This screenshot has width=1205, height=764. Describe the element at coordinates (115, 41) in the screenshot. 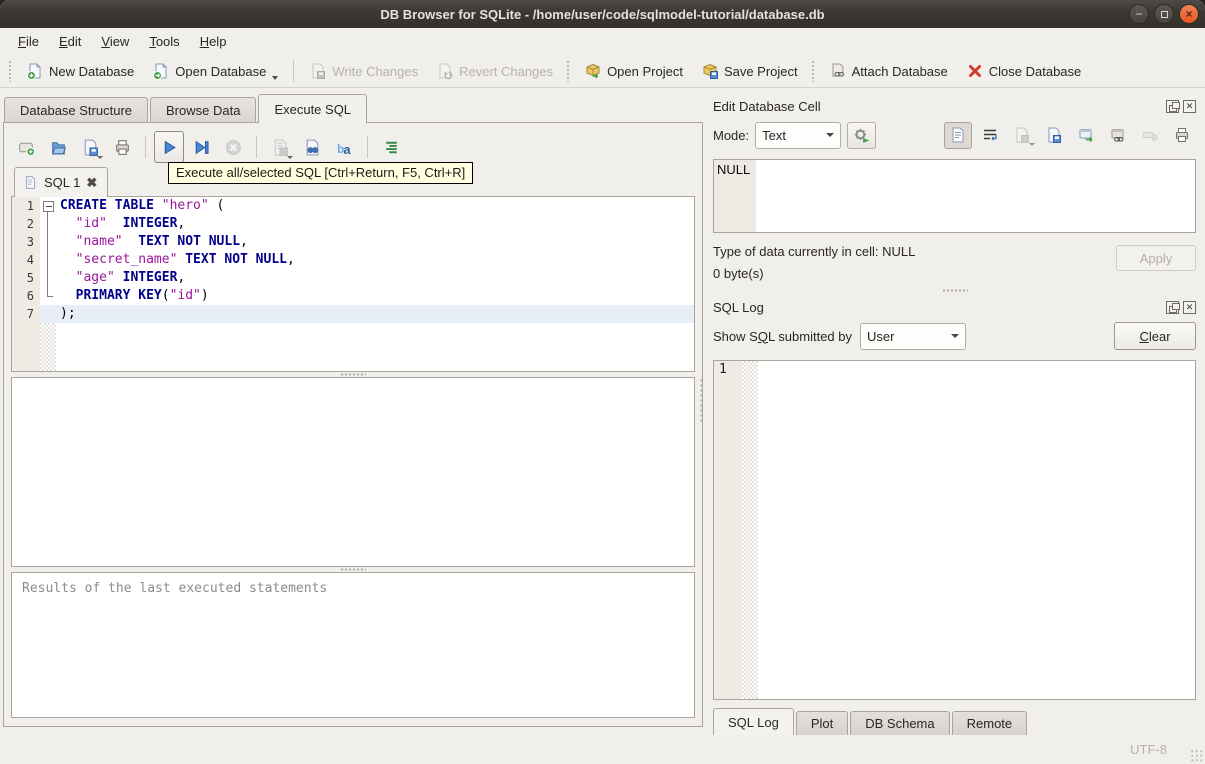

I see `menu-view: View` at that location.